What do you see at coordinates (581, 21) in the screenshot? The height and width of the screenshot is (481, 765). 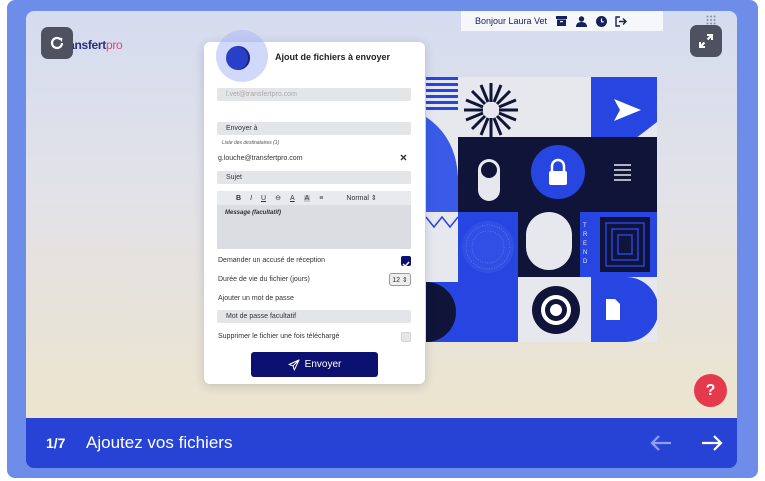 I see `user-icon` at bounding box center [581, 21].